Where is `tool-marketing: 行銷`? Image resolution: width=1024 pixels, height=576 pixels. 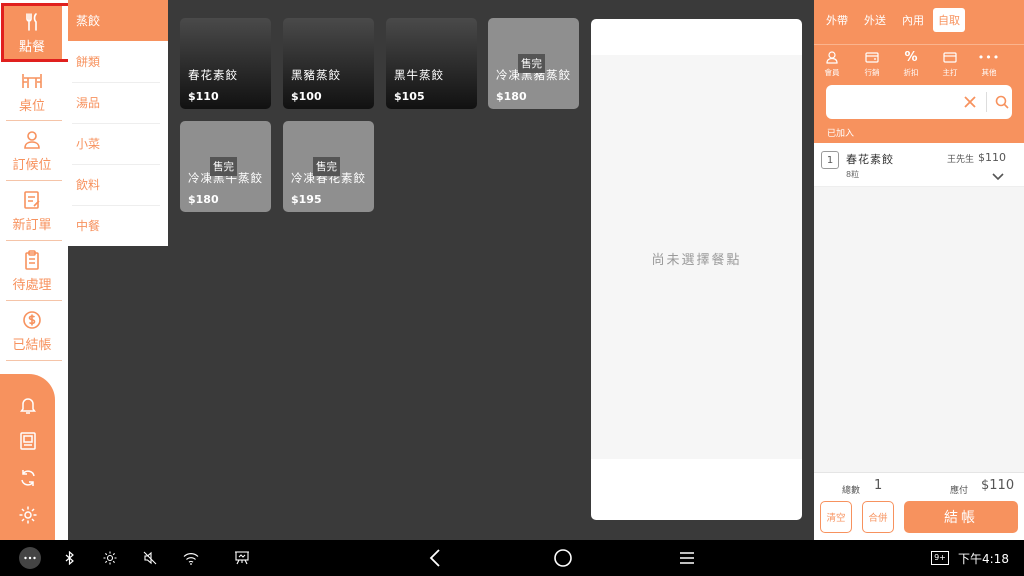 tool-marketing: 行銷 is located at coordinates (872, 64).